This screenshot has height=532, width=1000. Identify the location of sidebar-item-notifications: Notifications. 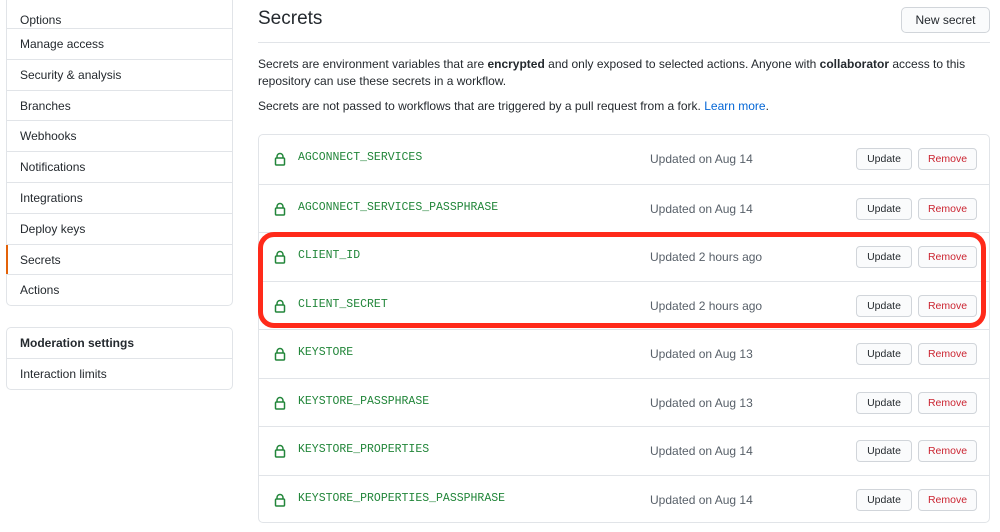
(119, 166).